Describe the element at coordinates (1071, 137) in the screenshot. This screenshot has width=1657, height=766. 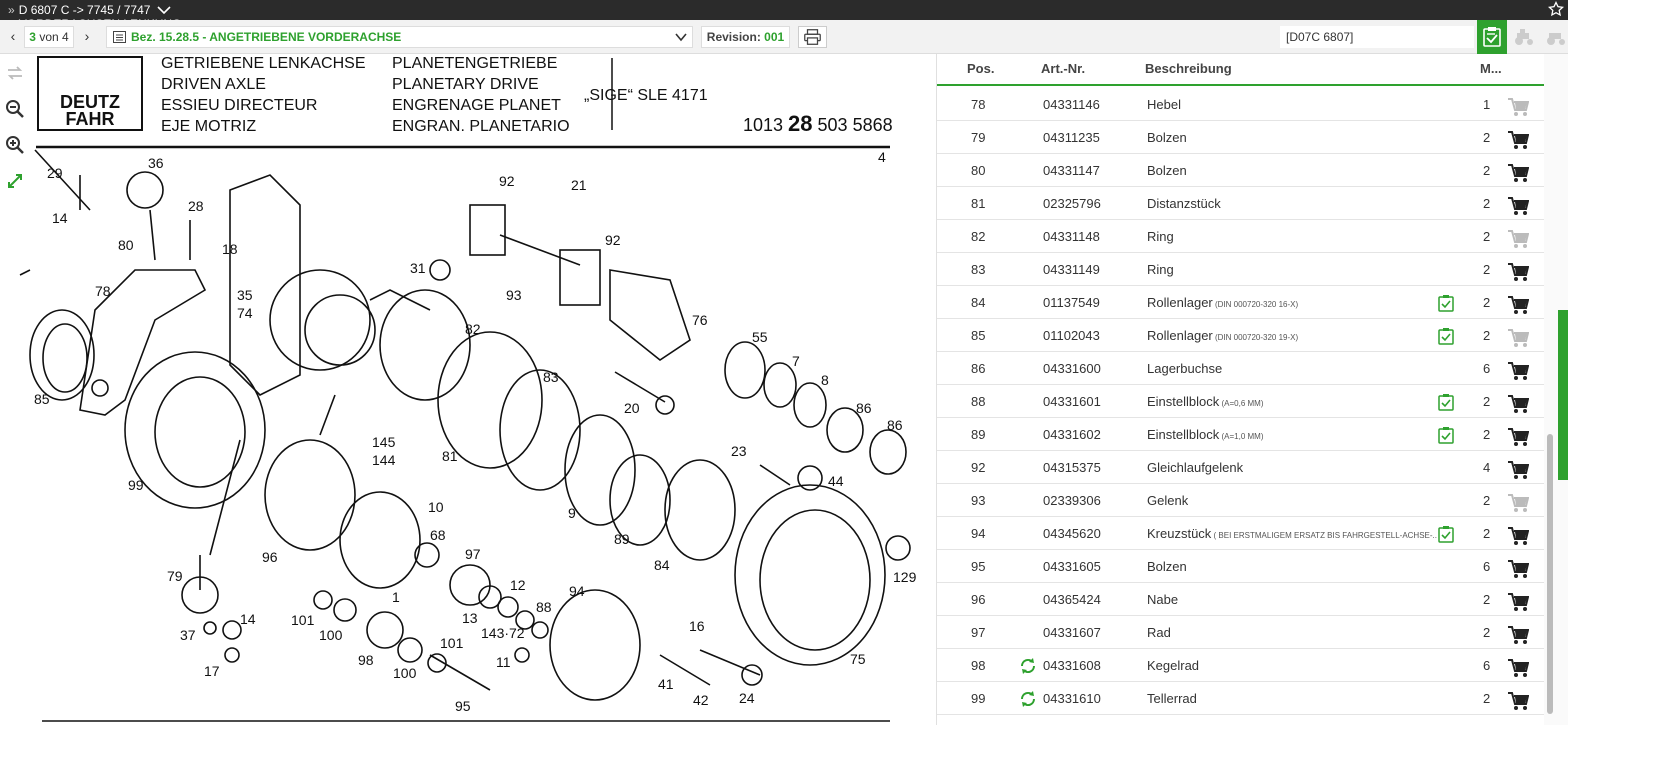
I see `row-article-number: 04311235` at that location.